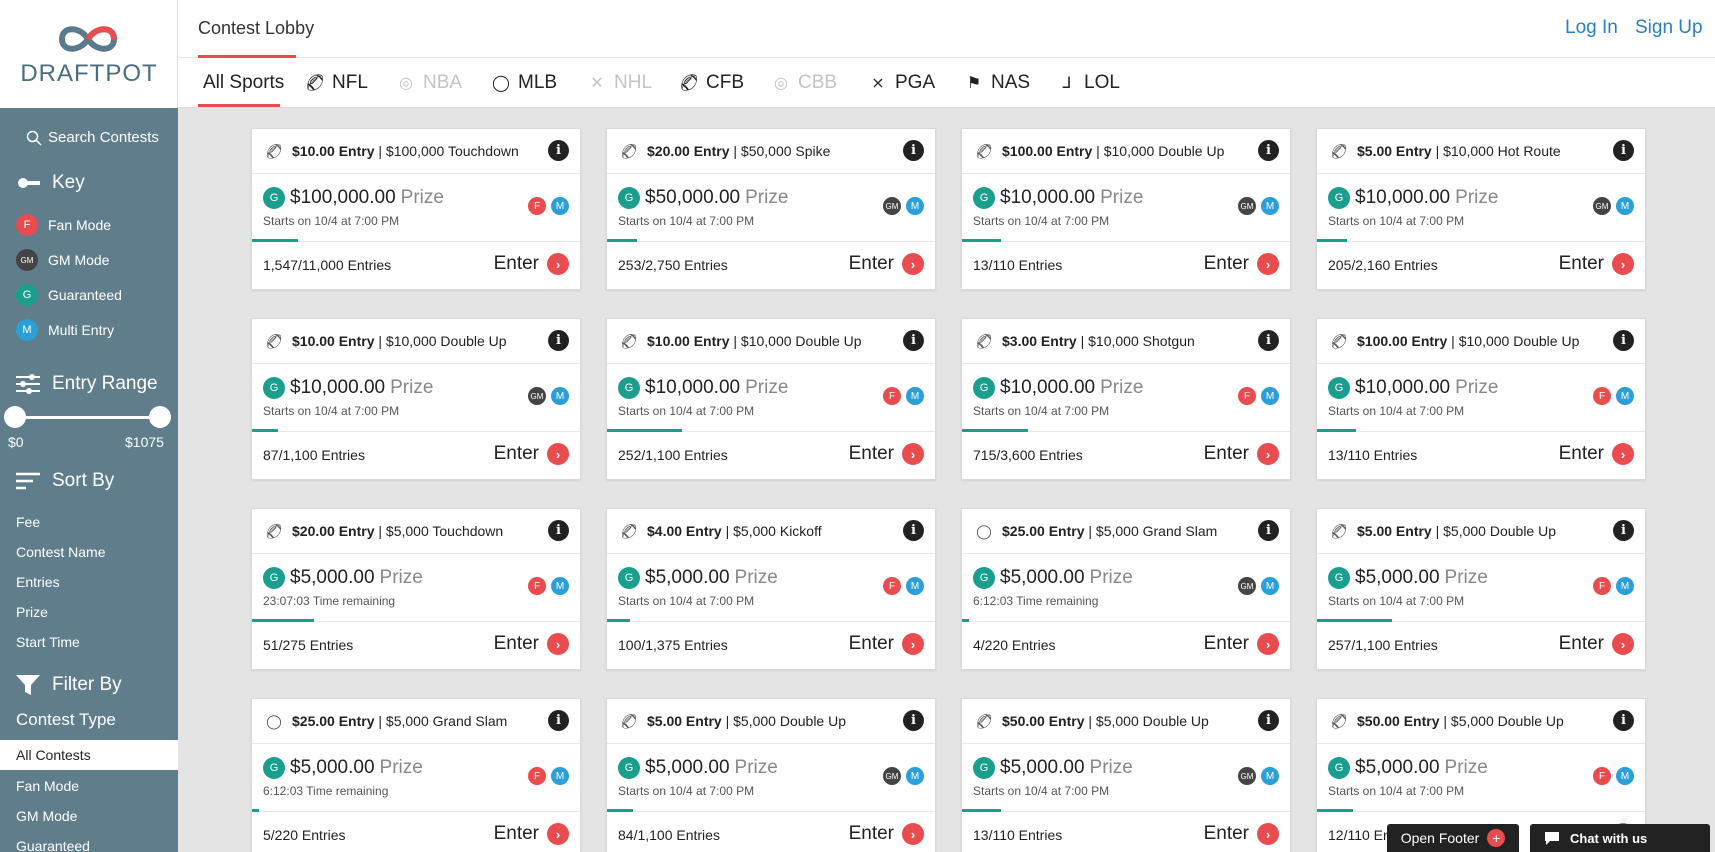 This screenshot has height=852, width=1715. I want to click on filter-gm-mode: GM Mode, so click(46, 816).